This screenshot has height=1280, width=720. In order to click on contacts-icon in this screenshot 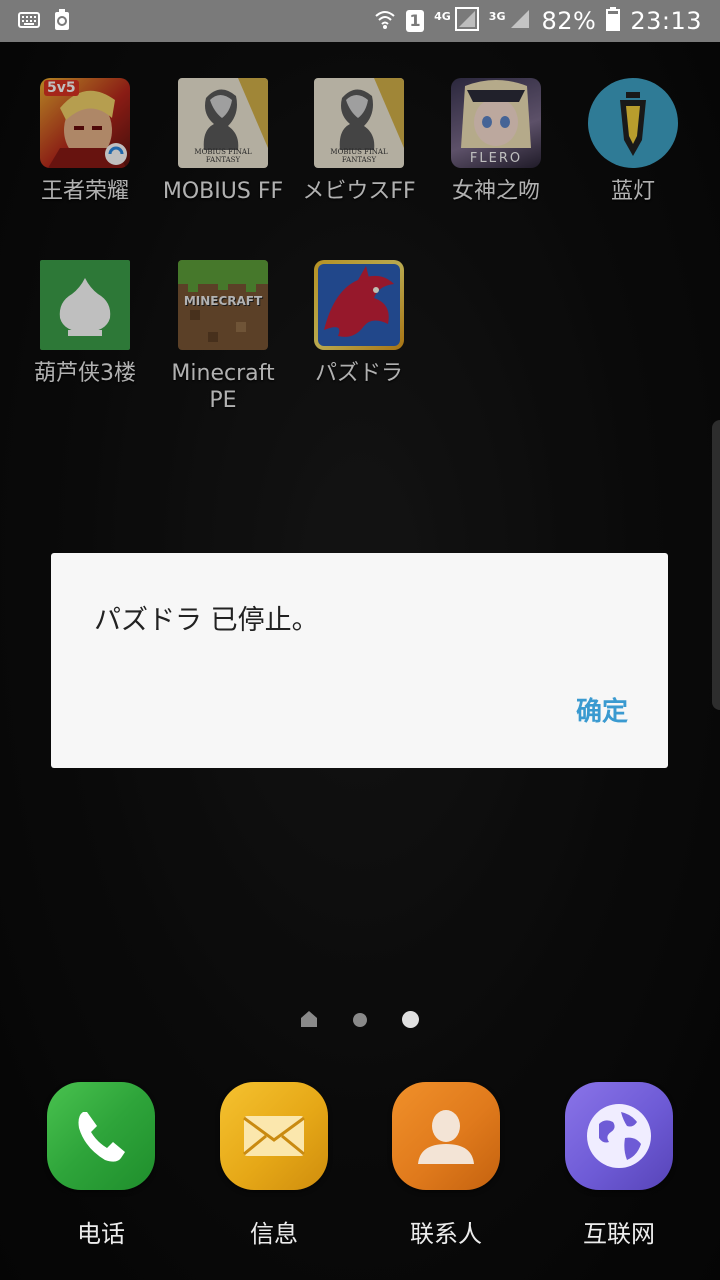, I will do `click(446, 1136)`.